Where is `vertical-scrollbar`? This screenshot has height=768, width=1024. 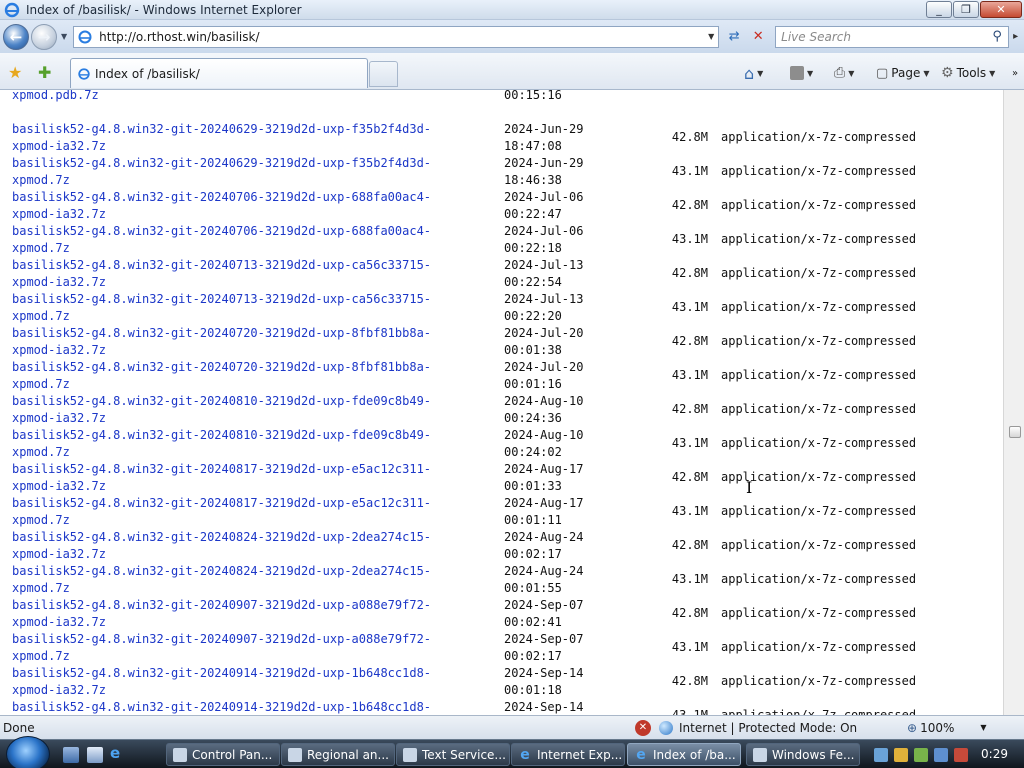 vertical-scrollbar is located at coordinates (1013, 402).